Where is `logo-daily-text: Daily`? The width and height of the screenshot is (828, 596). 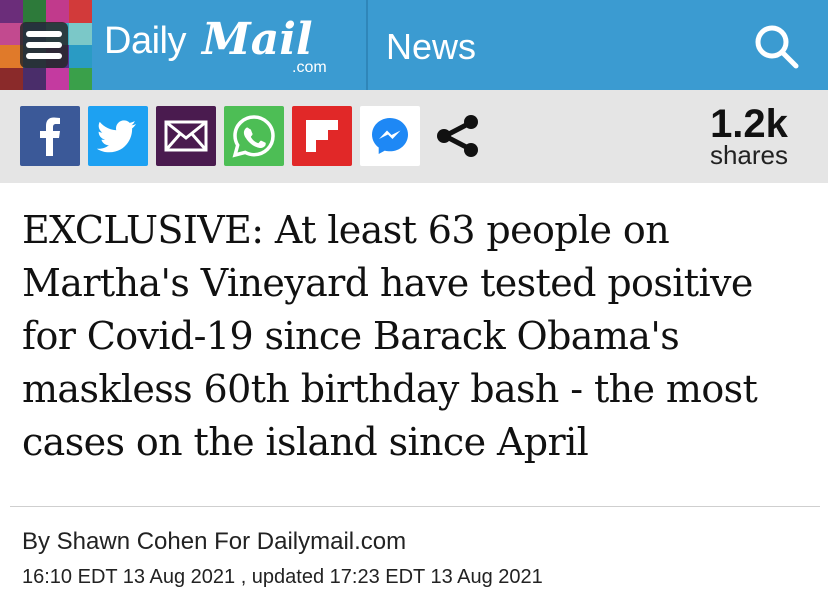
logo-daily-text: Daily is located at coordinates (145, 41).